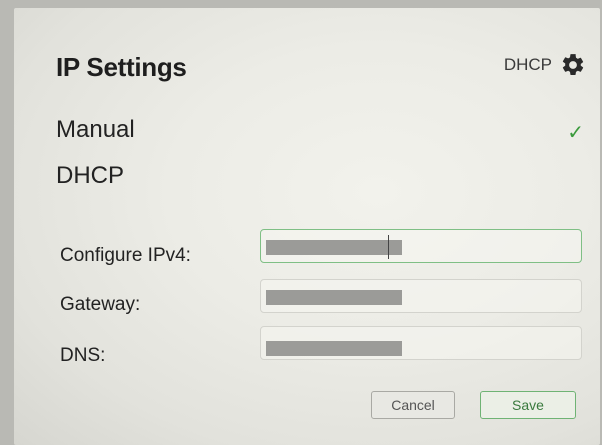 The image size is (602, 445). Describe the element at coordinates (421, 246) in the screenshot. I see `ipv4-field` at that location.